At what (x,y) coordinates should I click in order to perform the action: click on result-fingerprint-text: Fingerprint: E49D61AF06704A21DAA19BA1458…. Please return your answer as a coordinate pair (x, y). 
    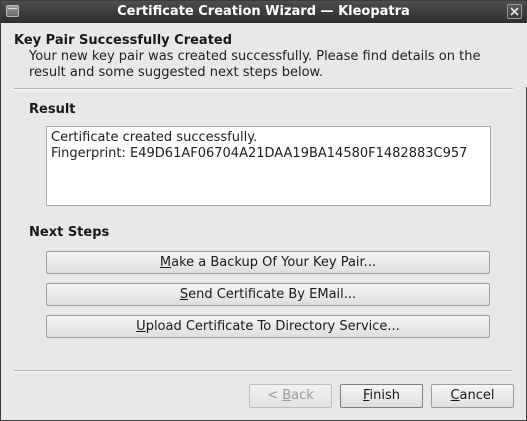
    Looking at the image, I should click on (259, 153).